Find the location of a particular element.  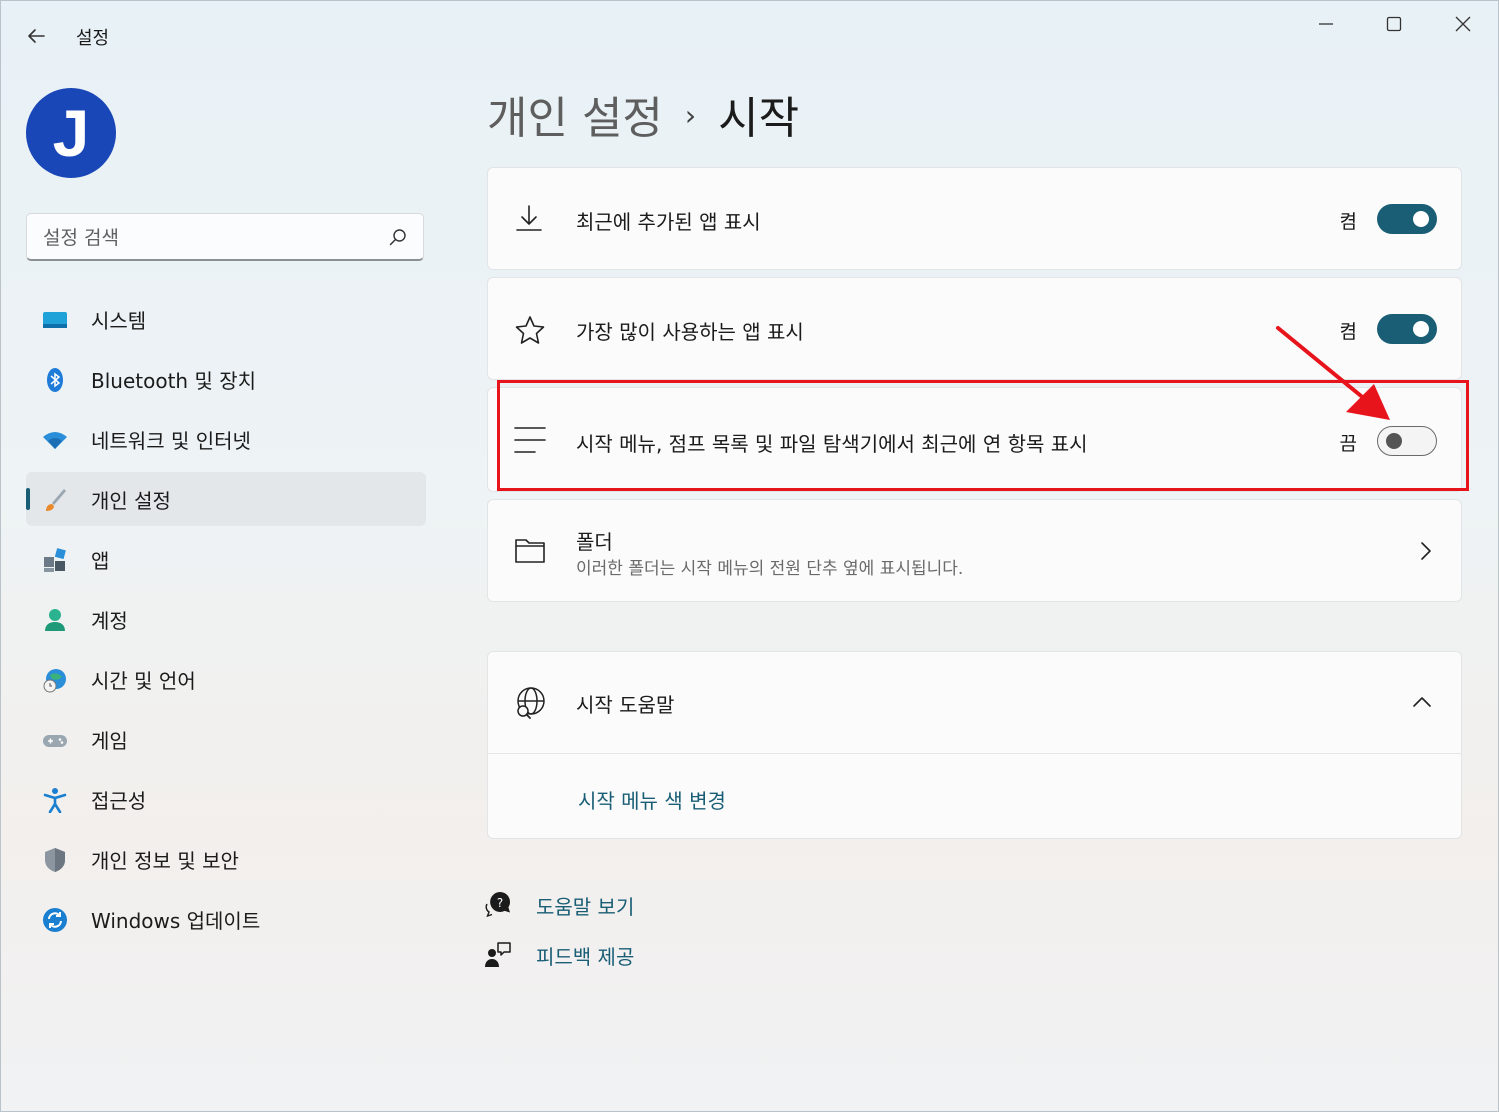

maximize-button is located at coordinates (1394, 24).